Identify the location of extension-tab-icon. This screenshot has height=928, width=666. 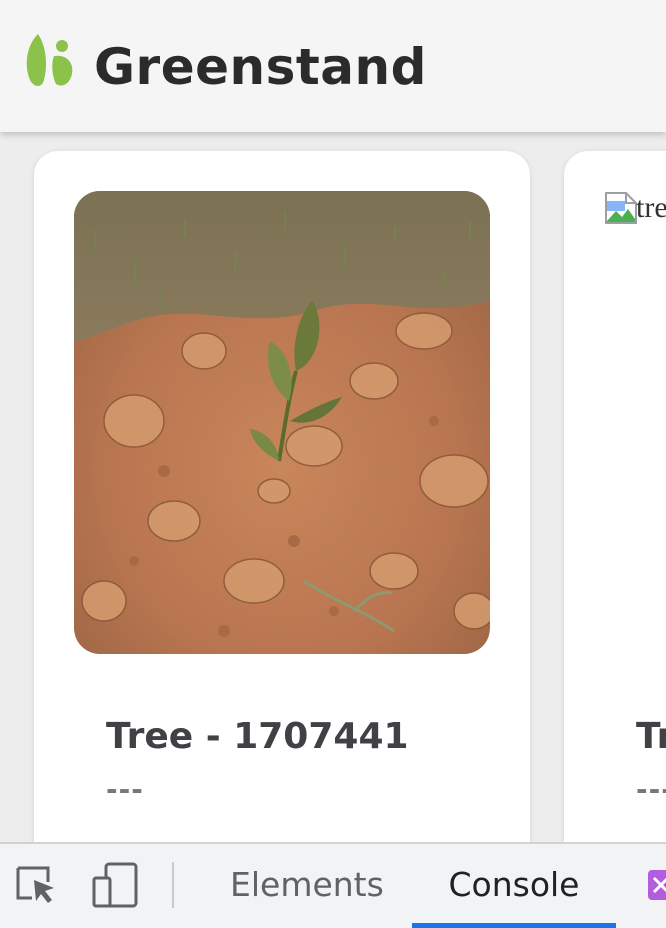
(656, 885).